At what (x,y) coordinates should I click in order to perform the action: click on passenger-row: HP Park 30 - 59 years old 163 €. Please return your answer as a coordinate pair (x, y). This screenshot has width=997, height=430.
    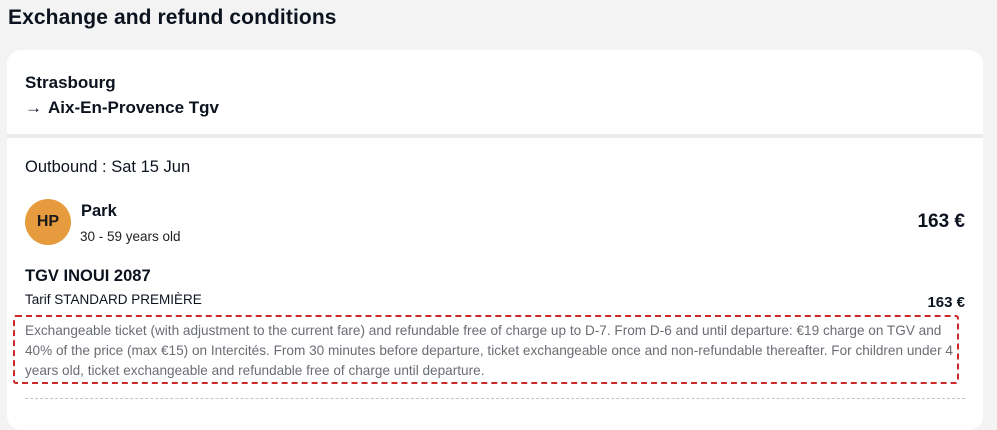
    Looking at the image, I should click on (495, 224).